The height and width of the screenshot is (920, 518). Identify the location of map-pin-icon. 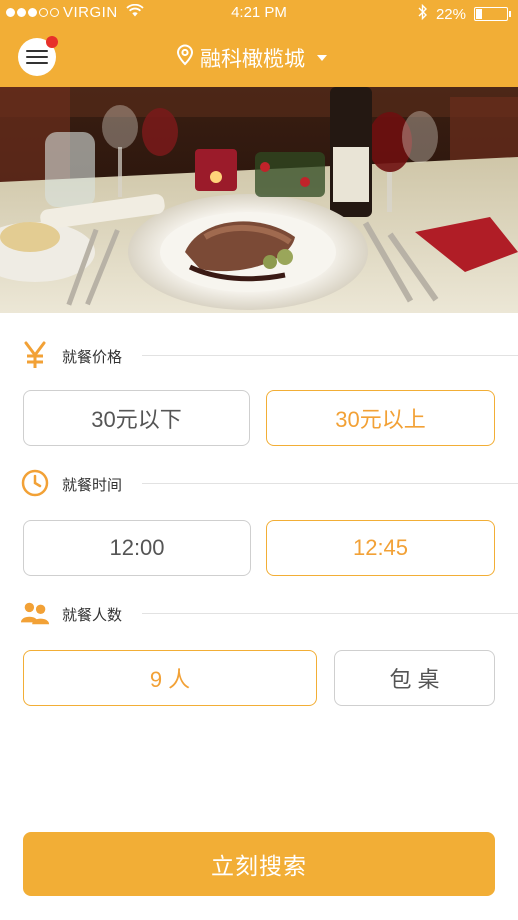
(185, 58).